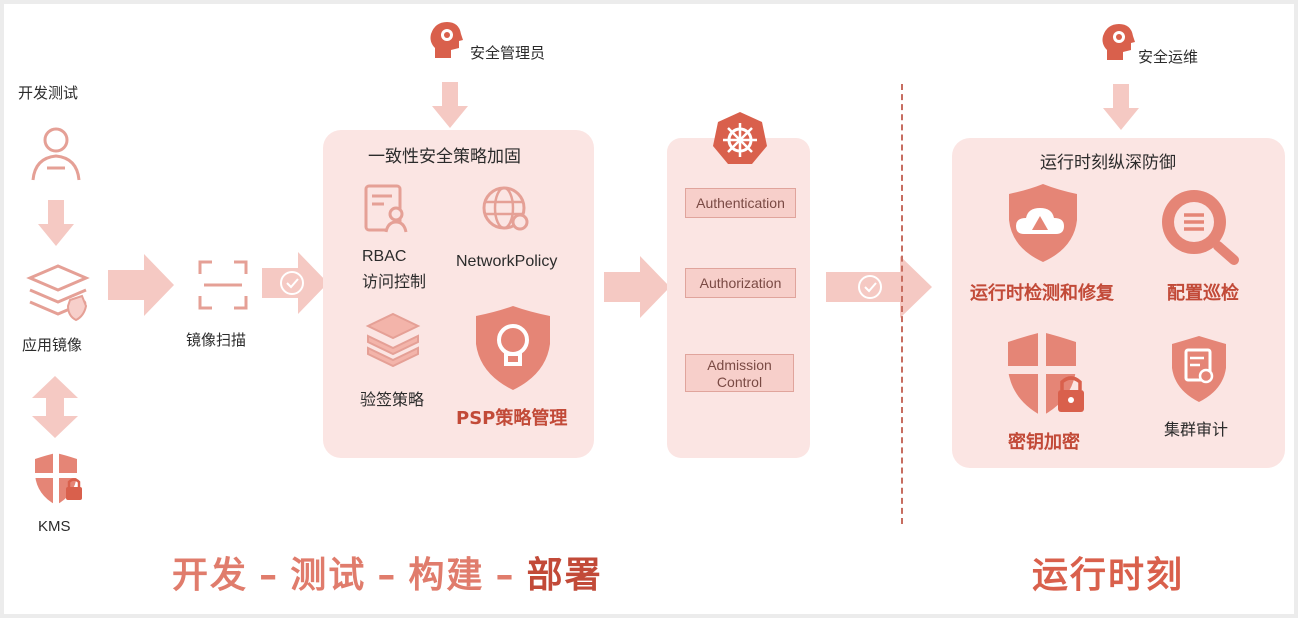 This screenshot has width=1298, height=618. I want to click on image-scan-label: 镜像扫描, so click(216, 340).